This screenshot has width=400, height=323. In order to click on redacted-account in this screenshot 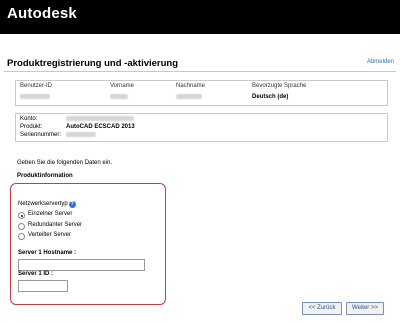, I will do `click(100, 119)`.